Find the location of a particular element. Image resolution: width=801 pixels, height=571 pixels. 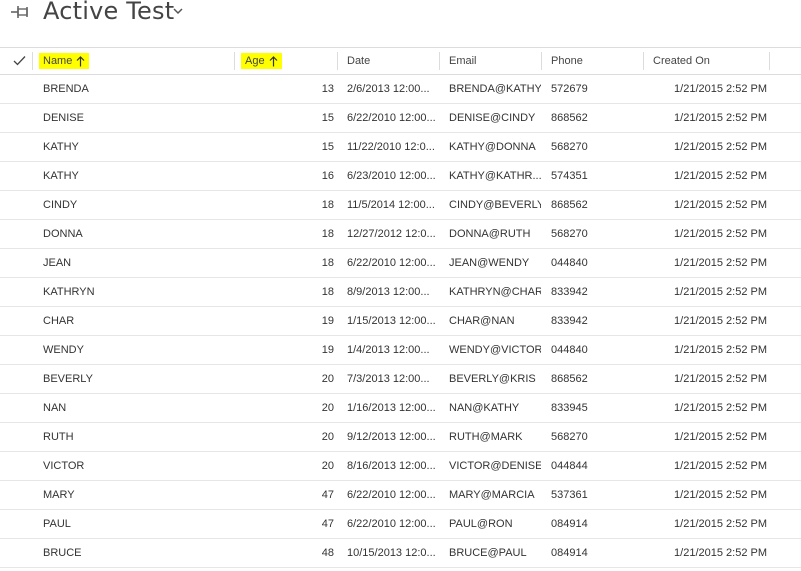

cell-email: VICTOR@DENISE is located at coordinates (495, 466).